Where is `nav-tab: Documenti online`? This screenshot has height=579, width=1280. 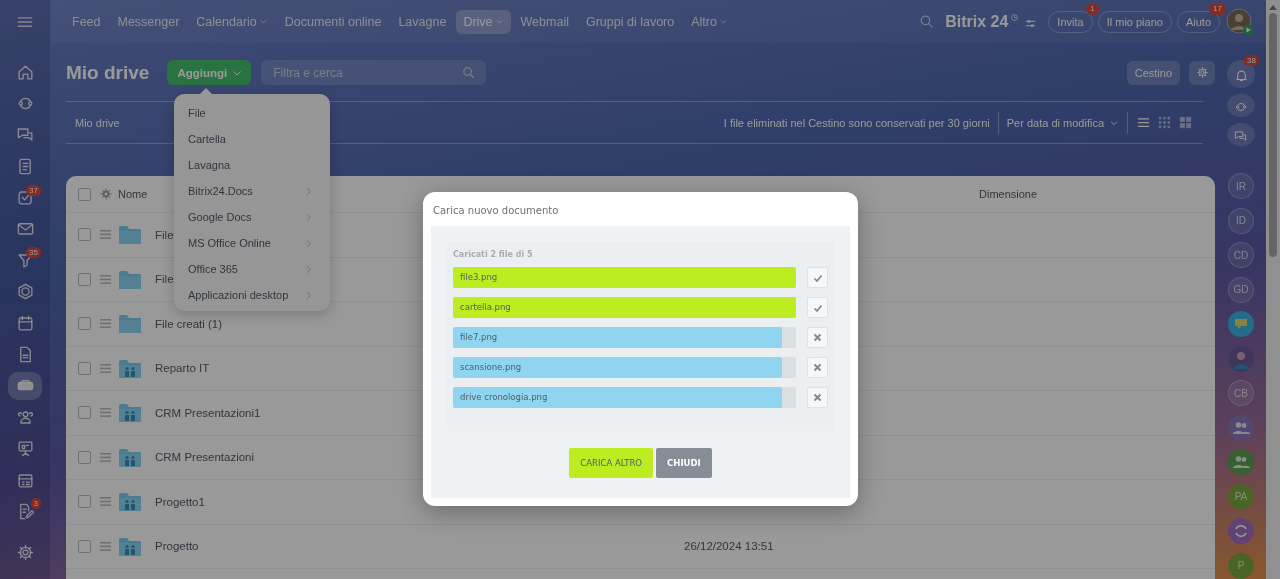
nav-tab: Documenti online is located at coordinates (333, 21).